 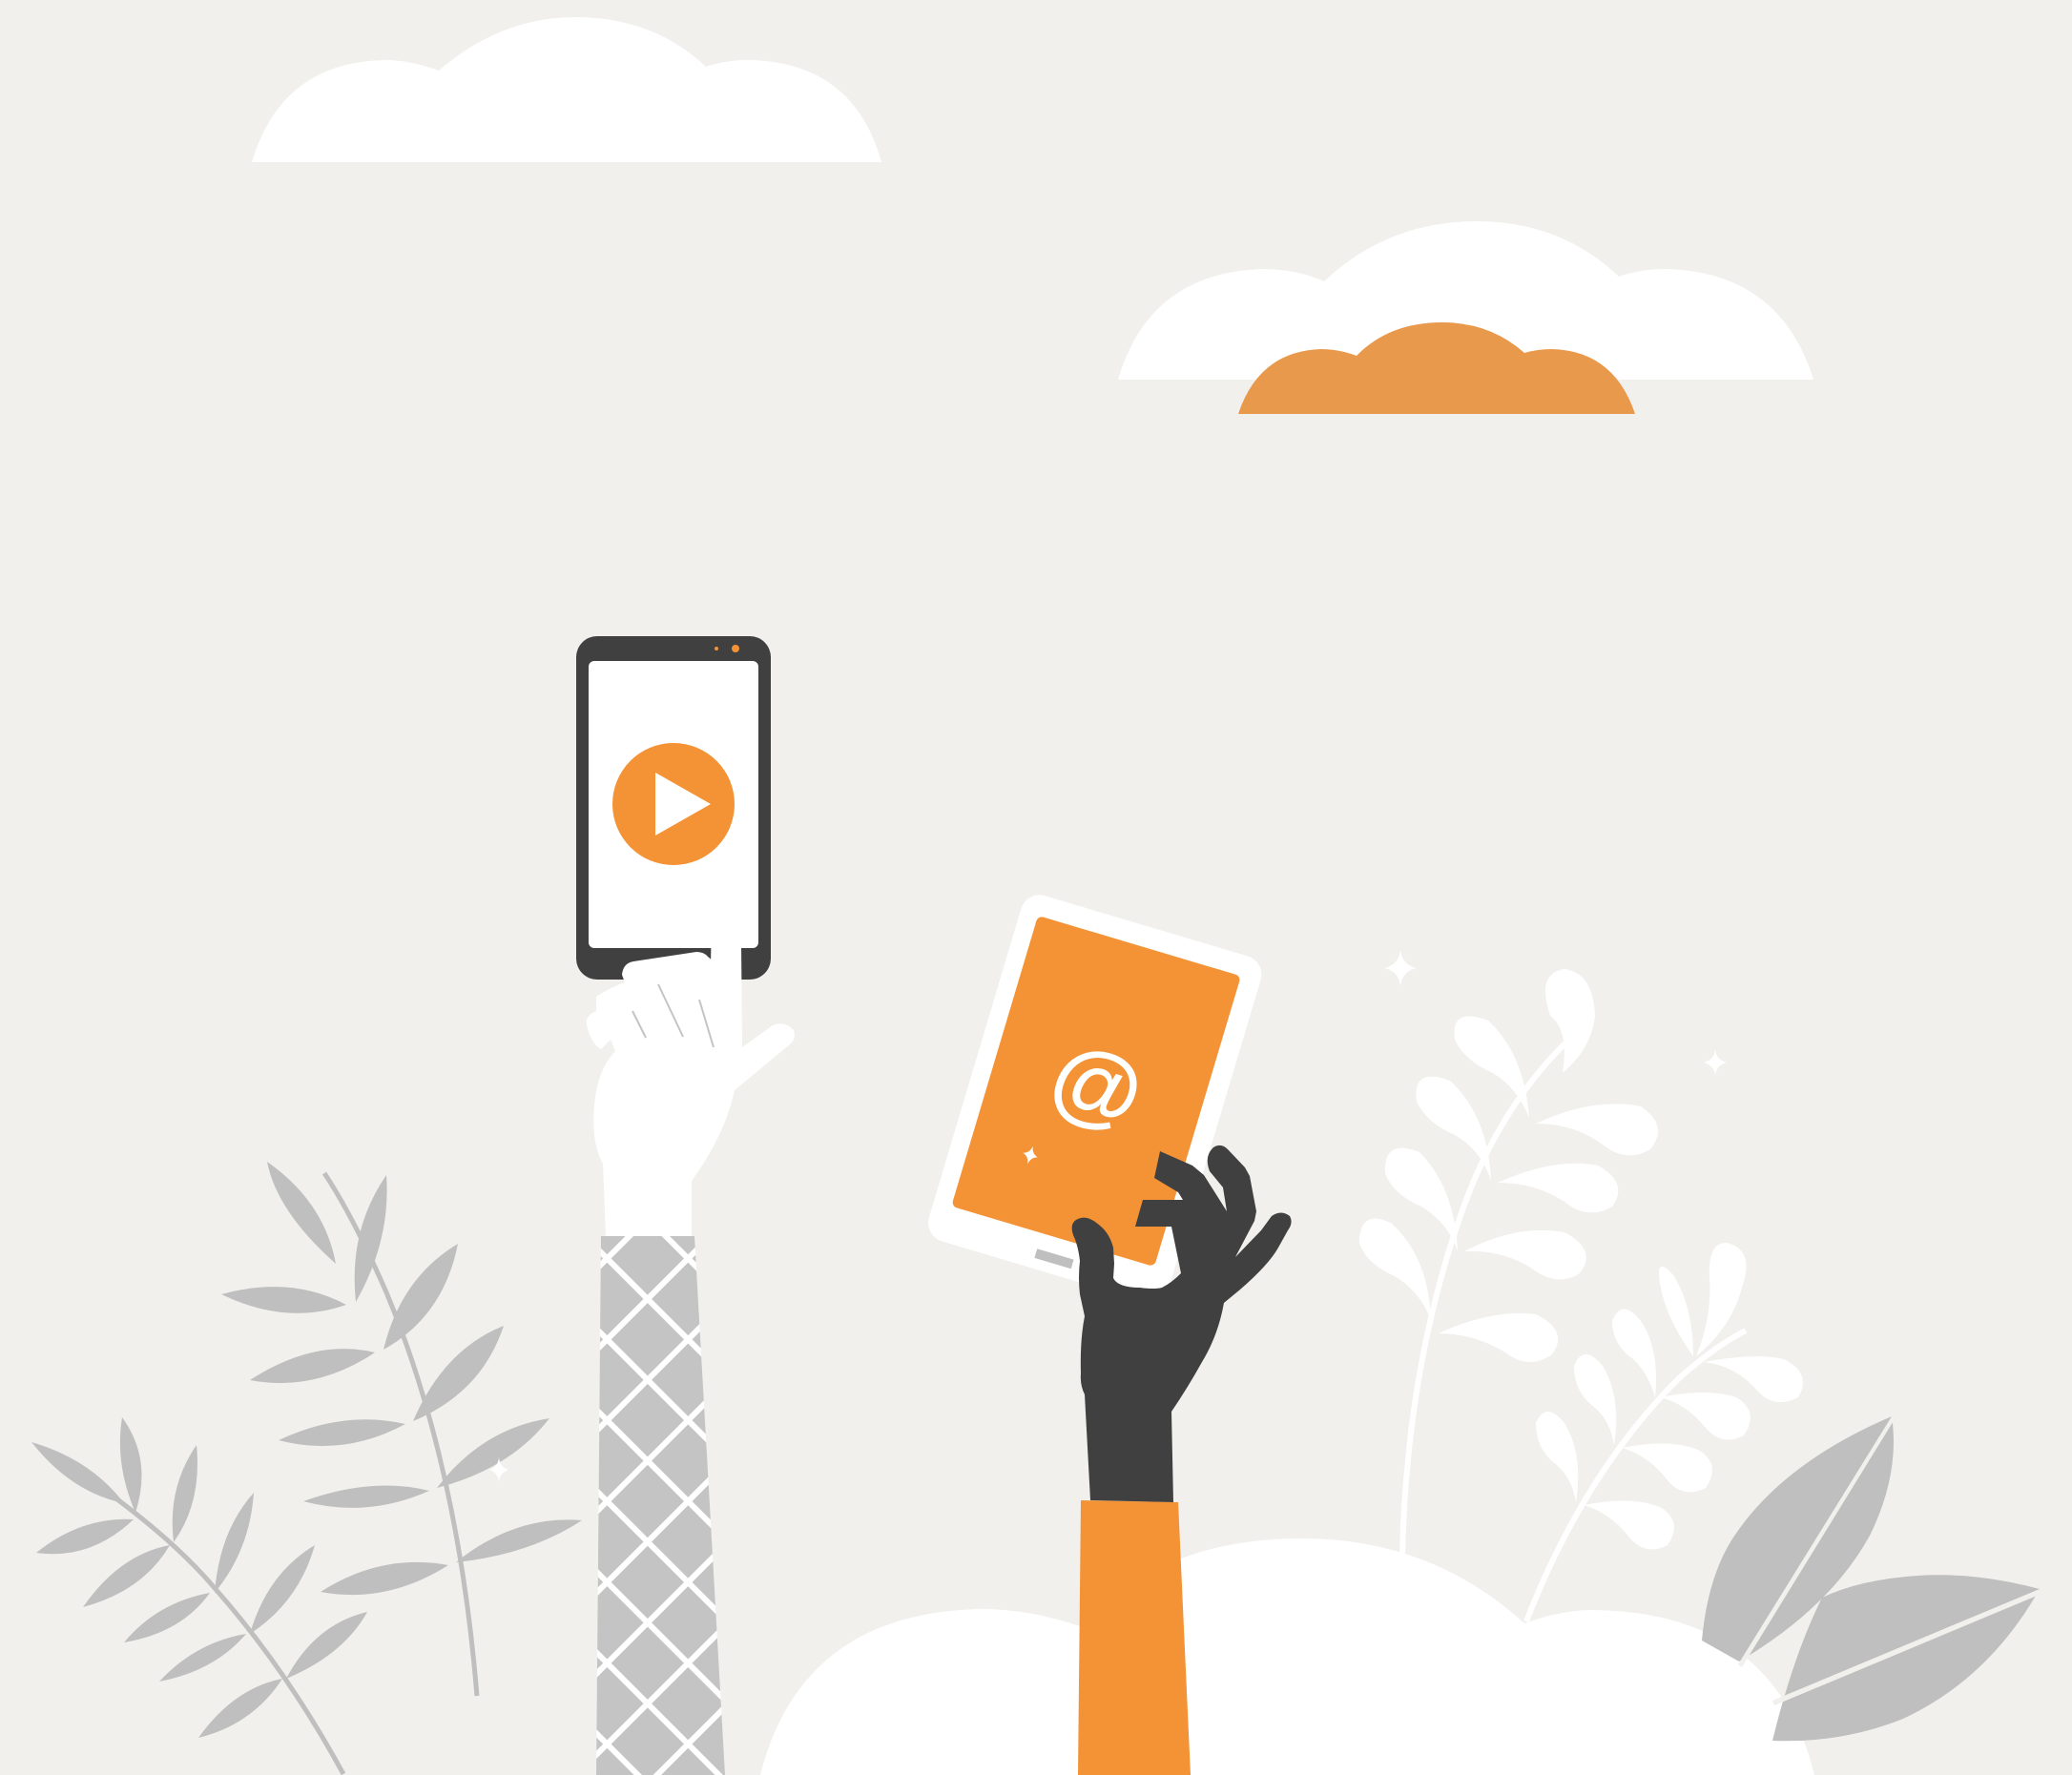 What do you see at coordinates (673, 804) in the screenshot?
I see `play-icon` at bounding box center [673, 804].